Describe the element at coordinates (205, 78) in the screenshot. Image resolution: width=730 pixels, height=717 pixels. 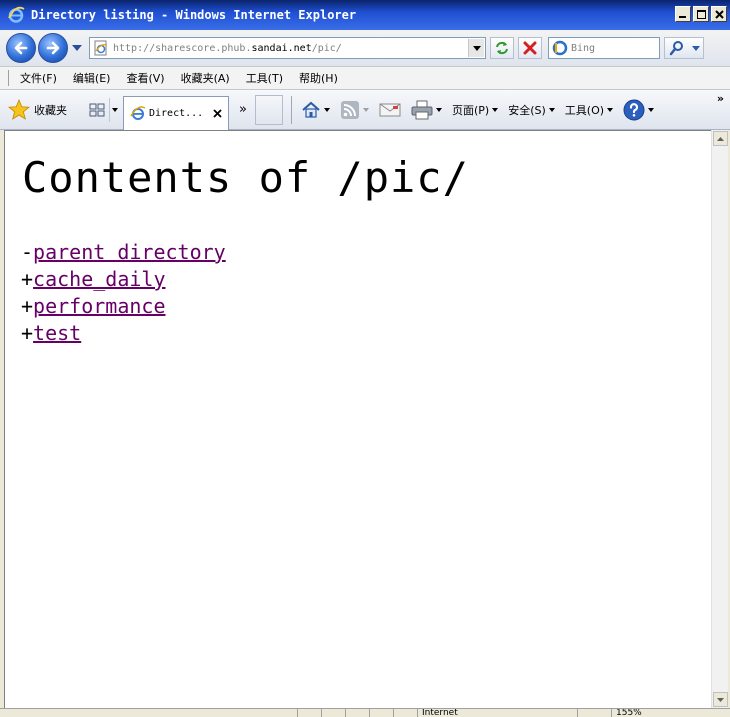
I see `menu-favorites: 收藏夹(A)` at that location.